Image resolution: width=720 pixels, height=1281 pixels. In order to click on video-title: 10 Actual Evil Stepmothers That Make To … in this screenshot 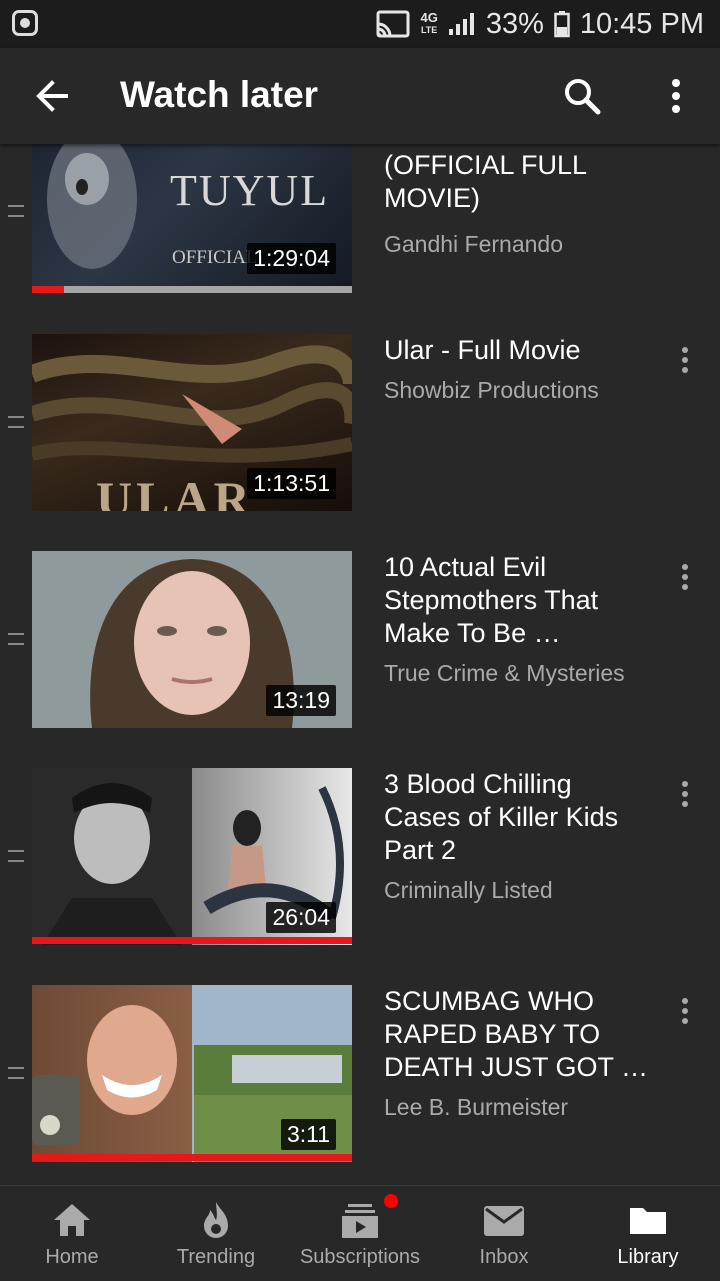, I will do `click(519, 600)`.